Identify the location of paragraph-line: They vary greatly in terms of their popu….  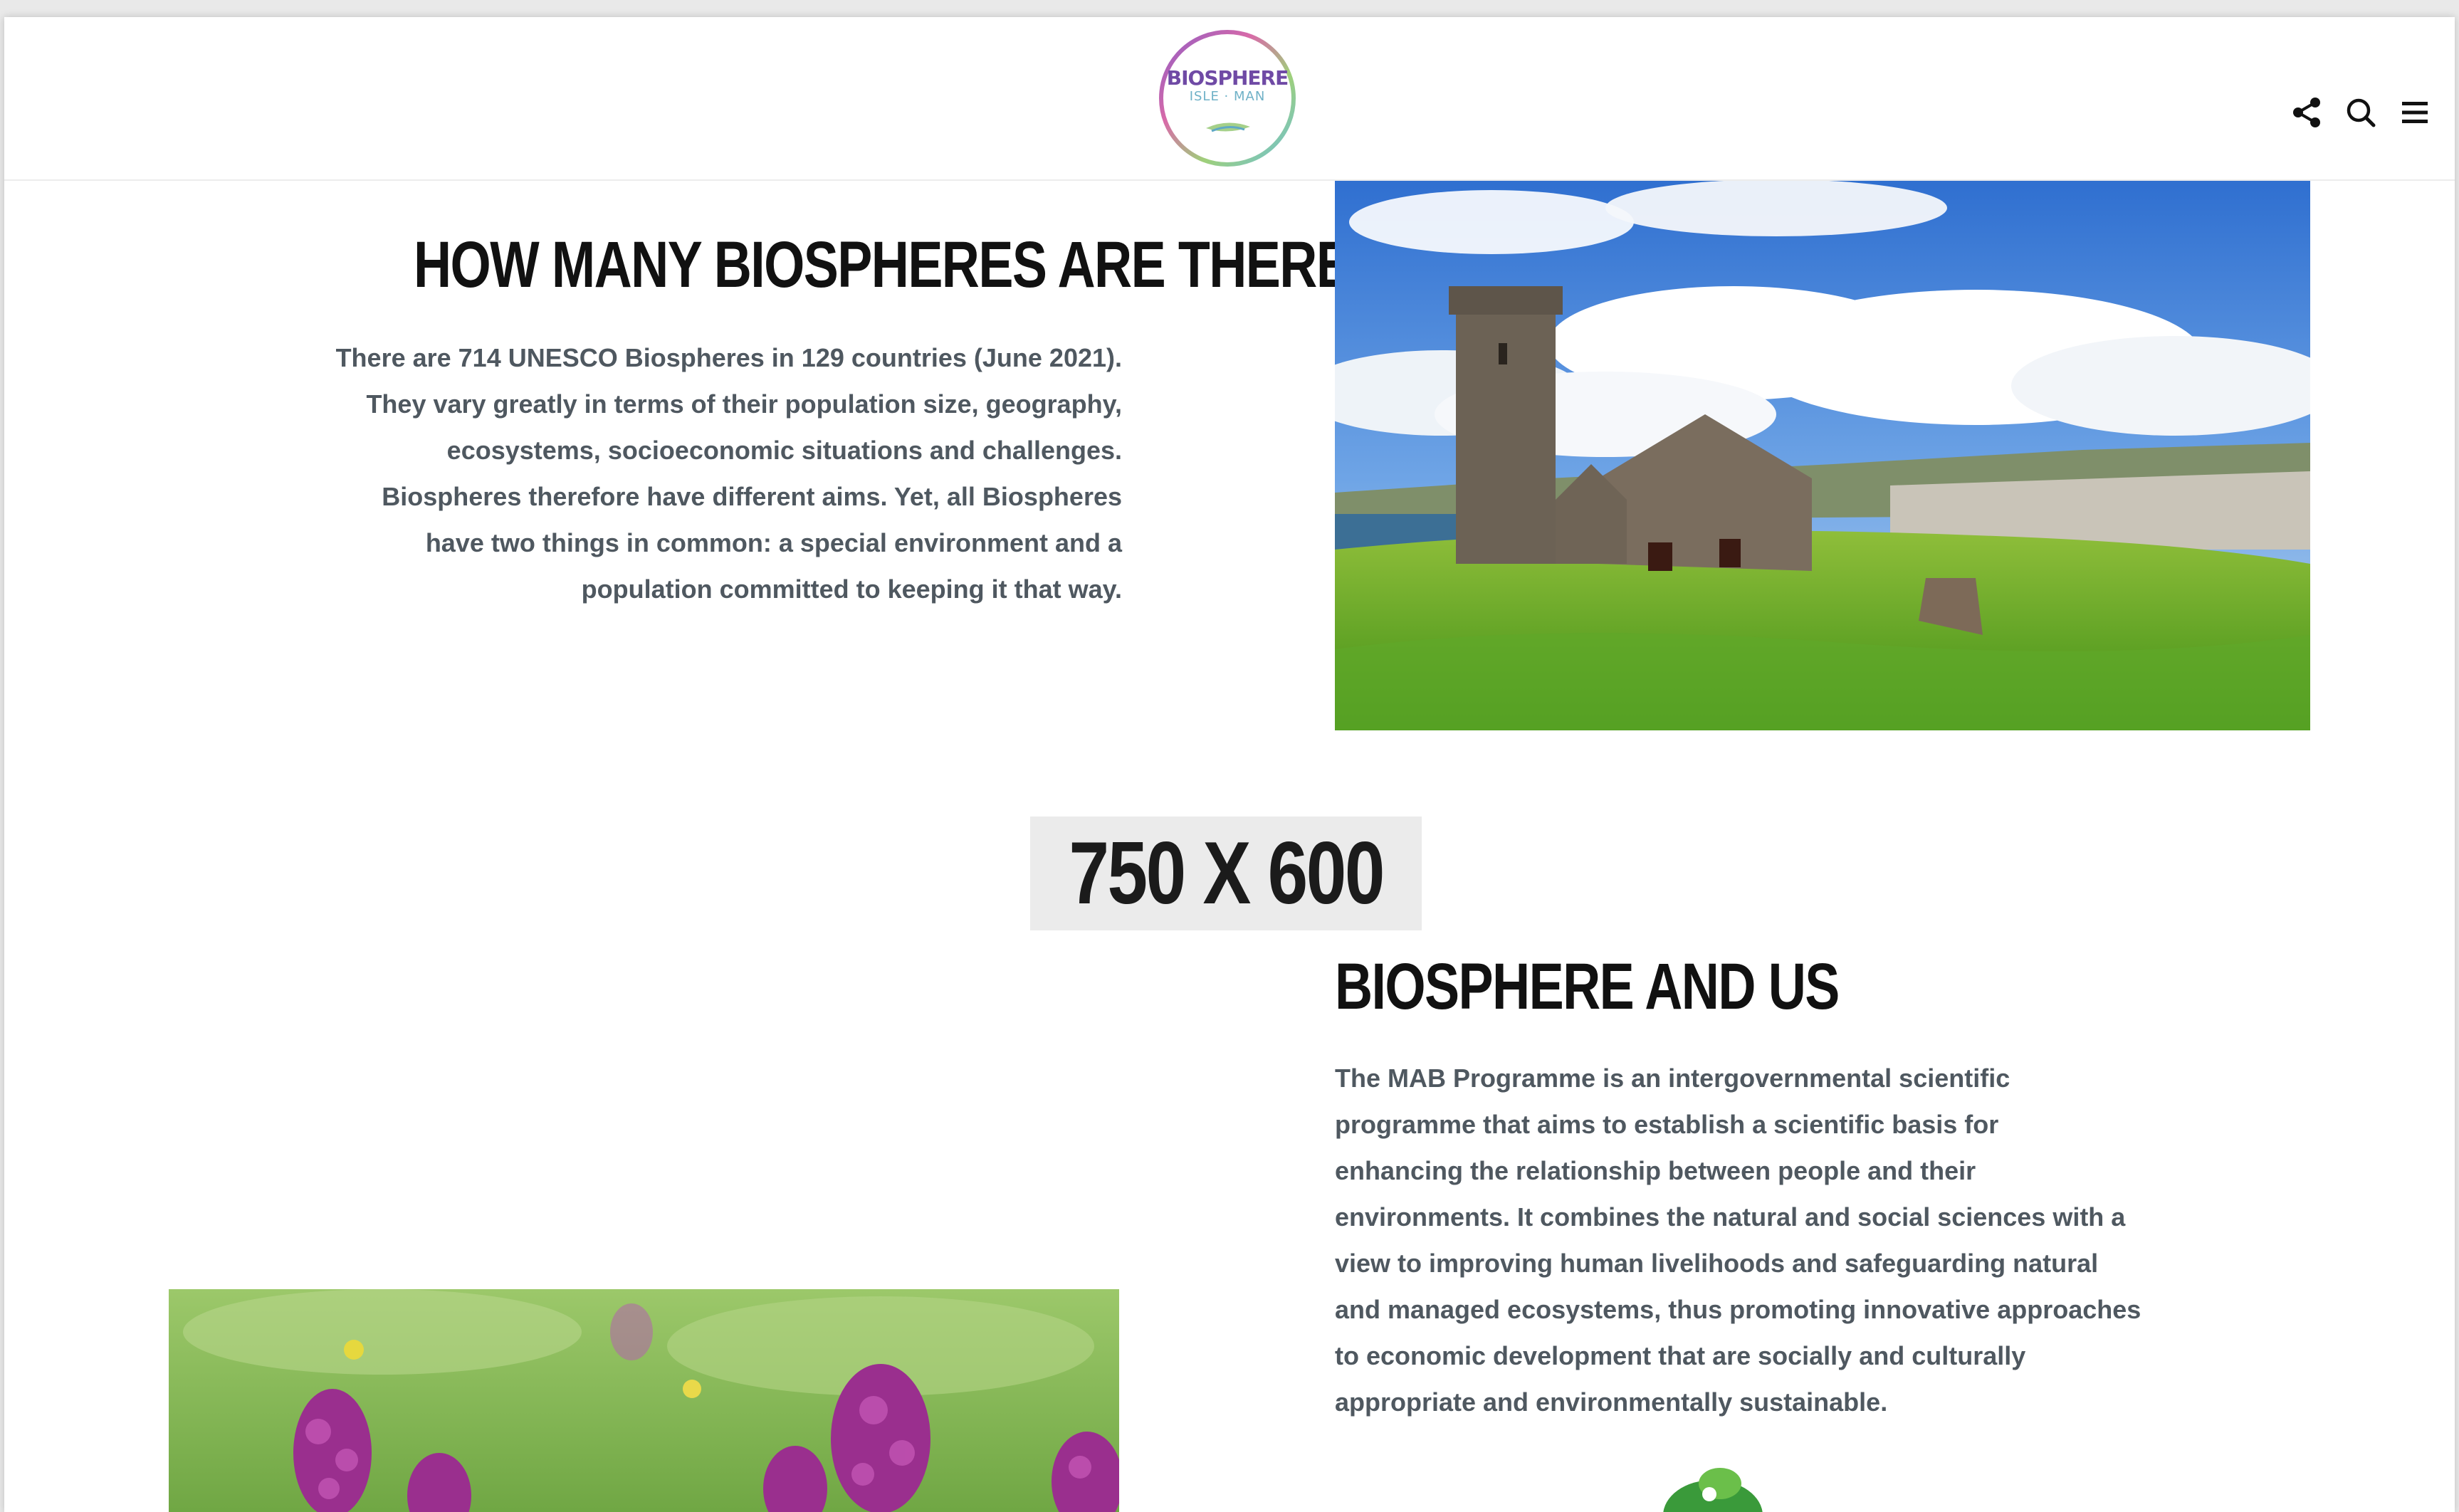
(744, 404).